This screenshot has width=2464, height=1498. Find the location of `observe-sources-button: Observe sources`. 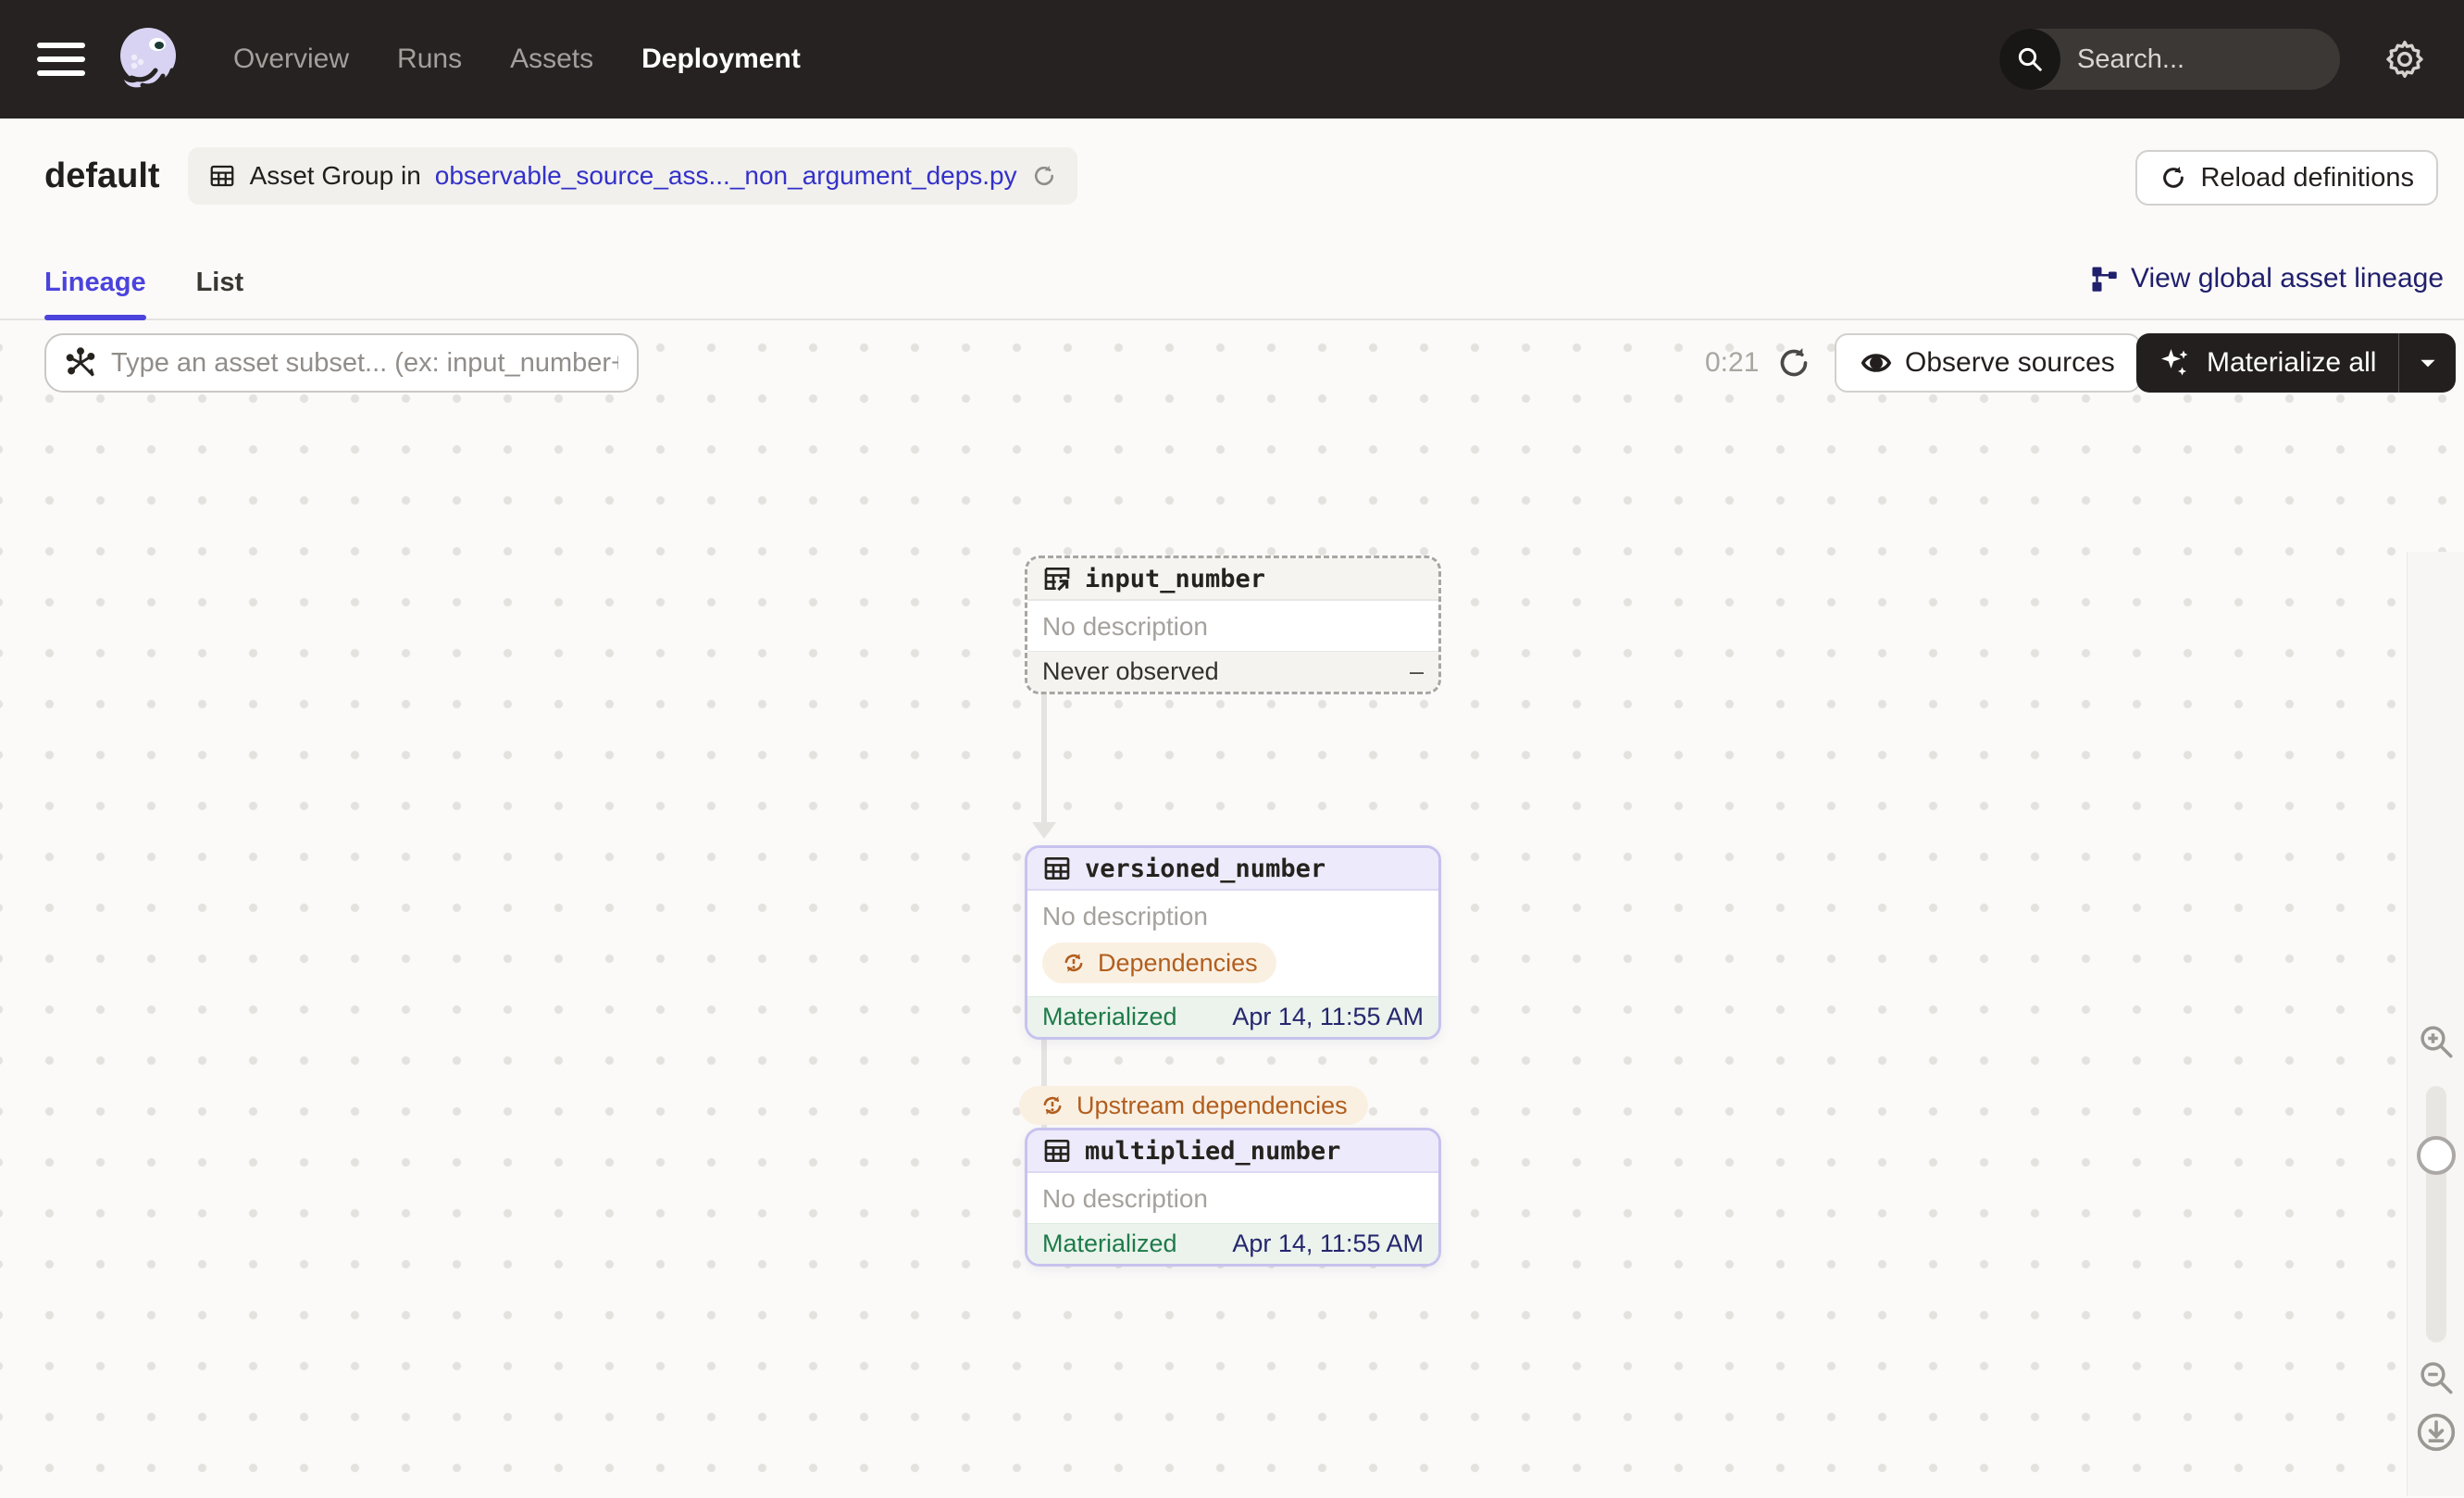

observe-sources-button: Observe sources is located at coordinates (1988, 363).